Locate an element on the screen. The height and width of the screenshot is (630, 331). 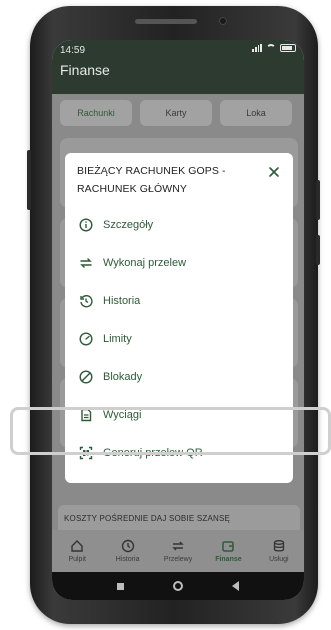
nav-item-pulpit: Pulpit is located at coordinates (77, 551).